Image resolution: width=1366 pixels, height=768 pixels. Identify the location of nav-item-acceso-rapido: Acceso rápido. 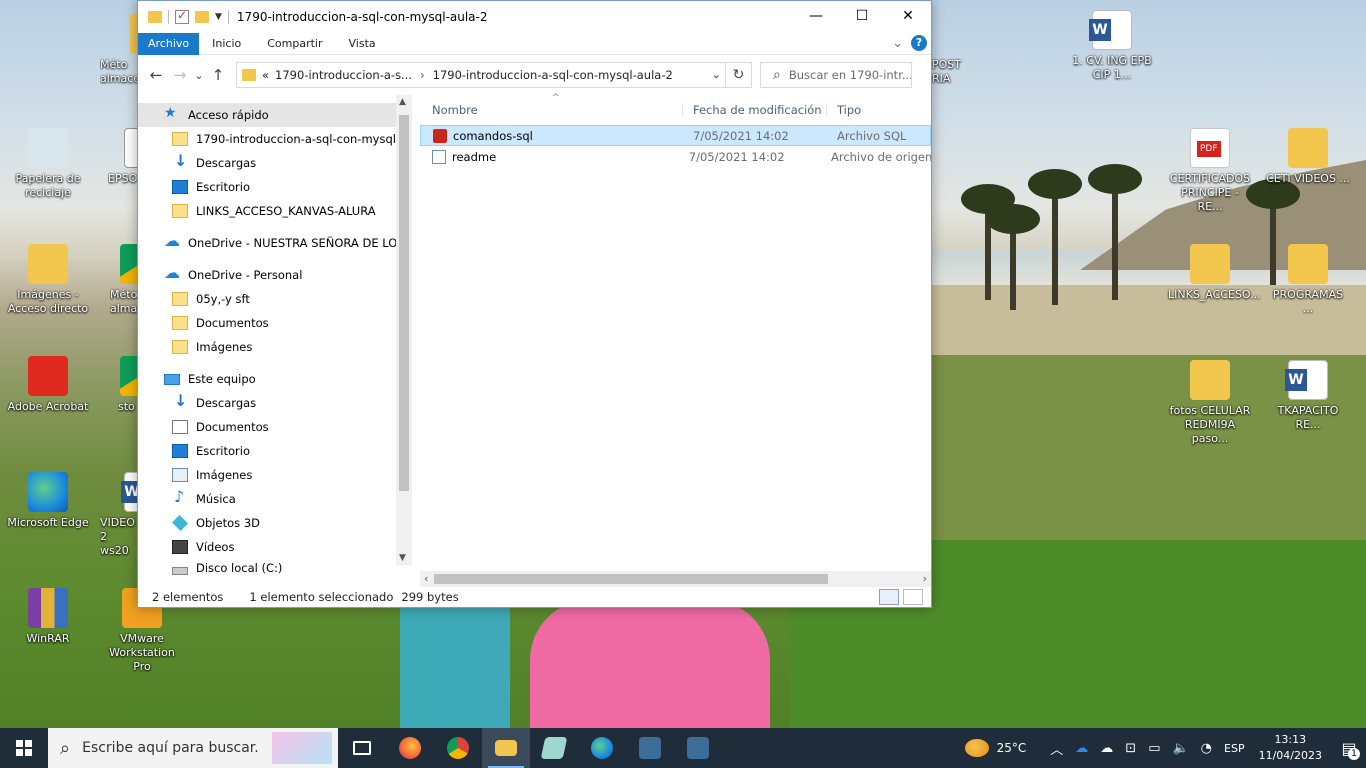
(275, 115).